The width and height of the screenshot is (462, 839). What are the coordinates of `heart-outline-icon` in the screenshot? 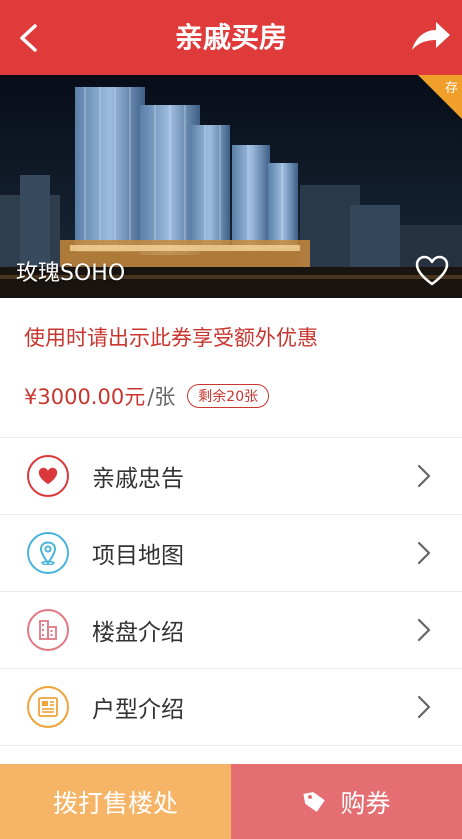 It's located at (432, 271).